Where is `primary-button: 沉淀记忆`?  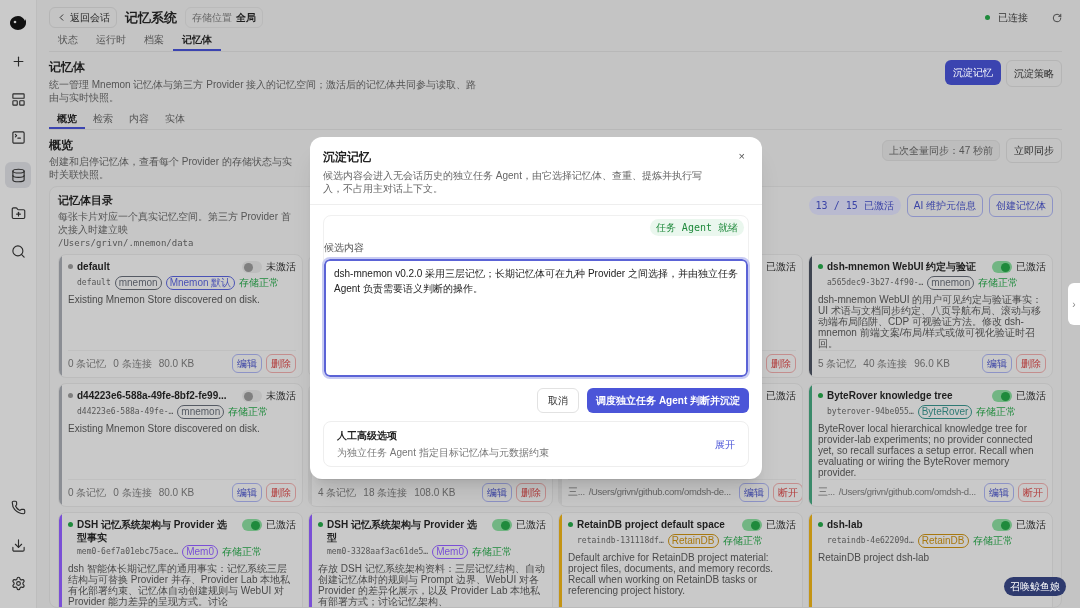 primary-button: 沉淀记忆 is located at coordinates (973, 72).